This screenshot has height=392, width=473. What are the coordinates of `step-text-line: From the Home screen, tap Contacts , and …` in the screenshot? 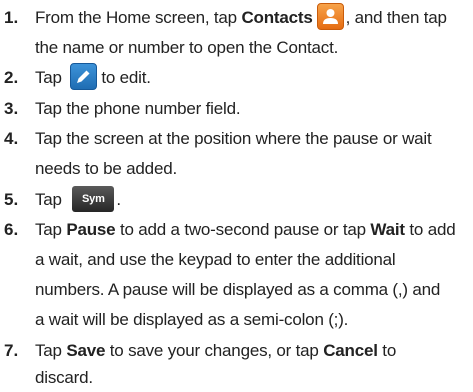 It's located at (241, 17).